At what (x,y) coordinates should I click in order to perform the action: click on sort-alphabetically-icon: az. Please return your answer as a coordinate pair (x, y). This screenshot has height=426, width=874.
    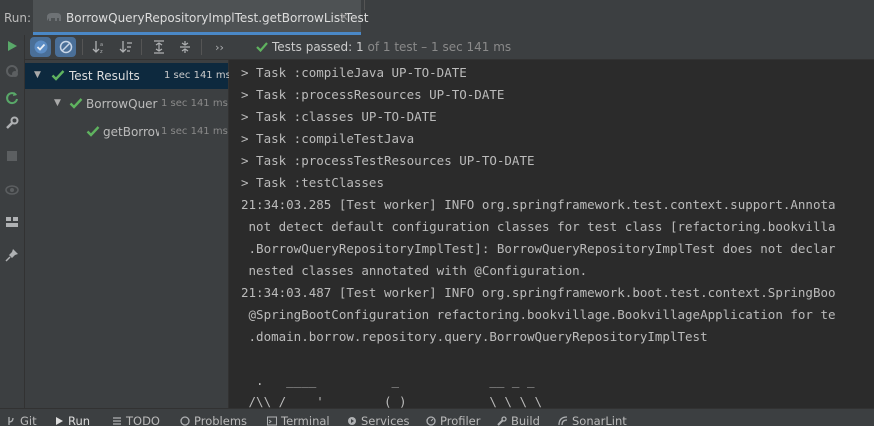
    Looking at the image, I should click on (98, 47).